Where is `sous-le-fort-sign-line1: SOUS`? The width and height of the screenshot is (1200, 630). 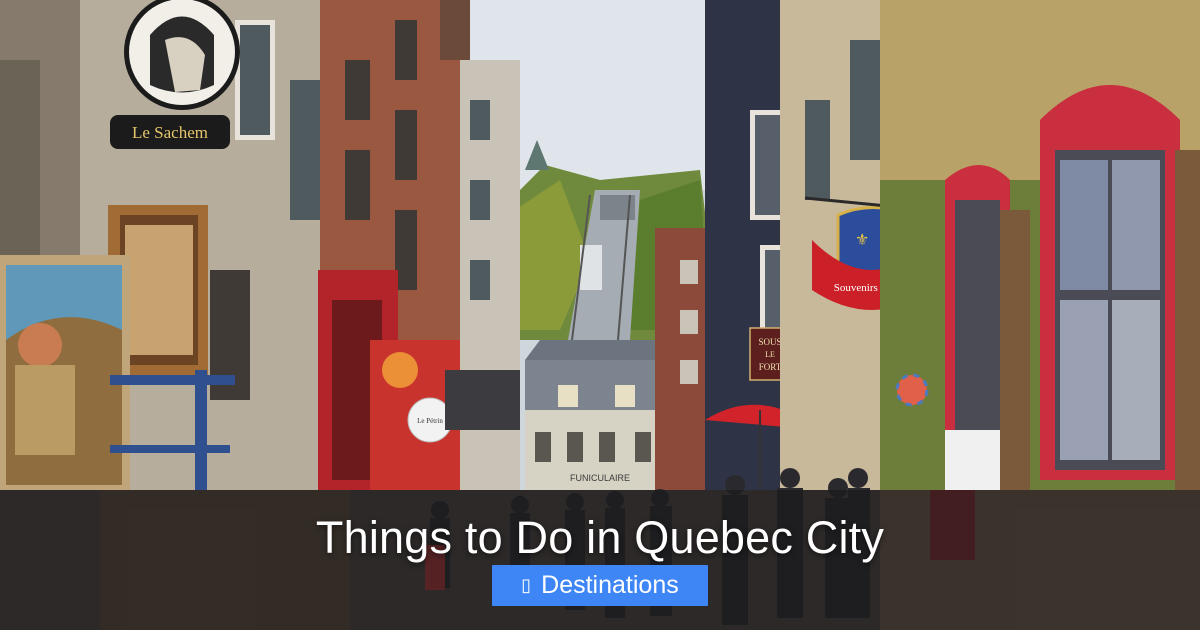 sous-le-fort-sign-line1: SOUS is located at coordinates (769, 342).